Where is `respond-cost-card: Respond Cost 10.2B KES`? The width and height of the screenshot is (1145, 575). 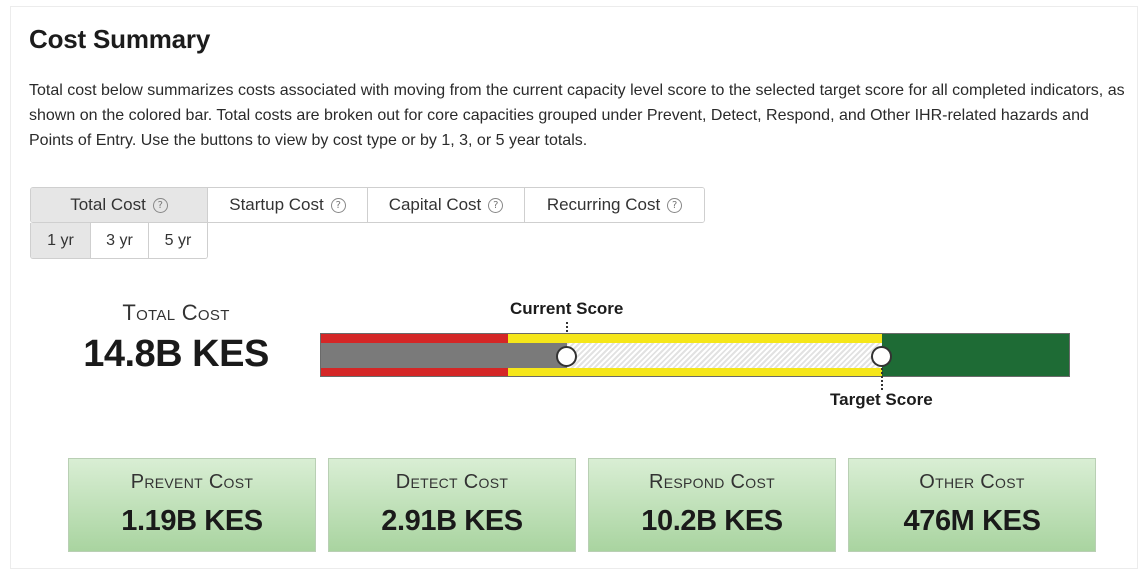 respond-cost-card: Respond Cost 10.2B KES is located at coordinates (712, 505).